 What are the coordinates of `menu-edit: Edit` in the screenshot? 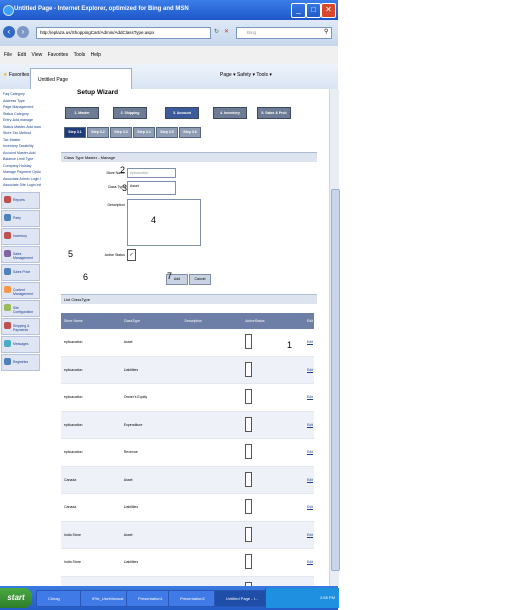 It's located at (21, 55).